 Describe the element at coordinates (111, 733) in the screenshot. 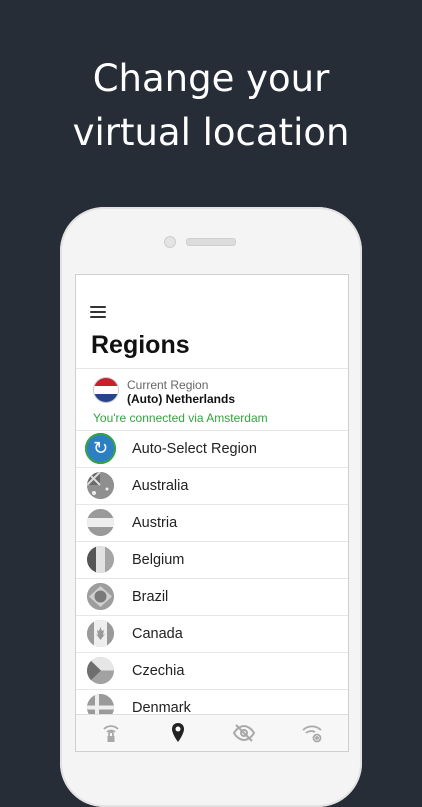

I see `wifi-lock-icon` at that location.